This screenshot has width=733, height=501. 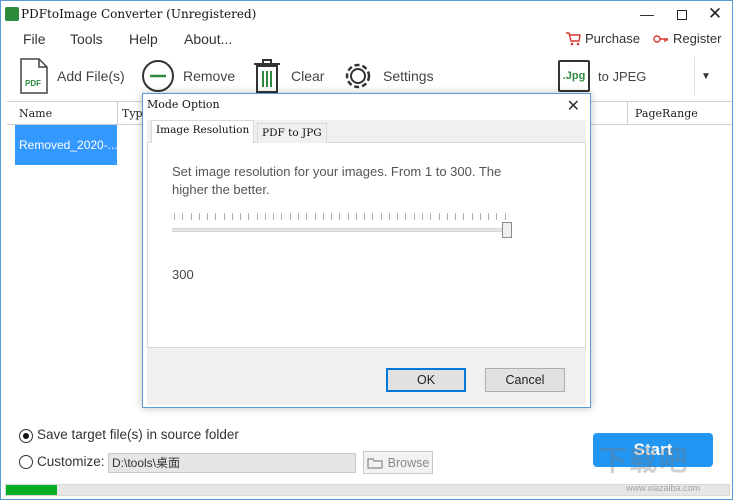 What do you see at coordinates (644, 460) in the screenshot?
I see `watermark-logo: 下载吧` at bounding box center [644, 460].